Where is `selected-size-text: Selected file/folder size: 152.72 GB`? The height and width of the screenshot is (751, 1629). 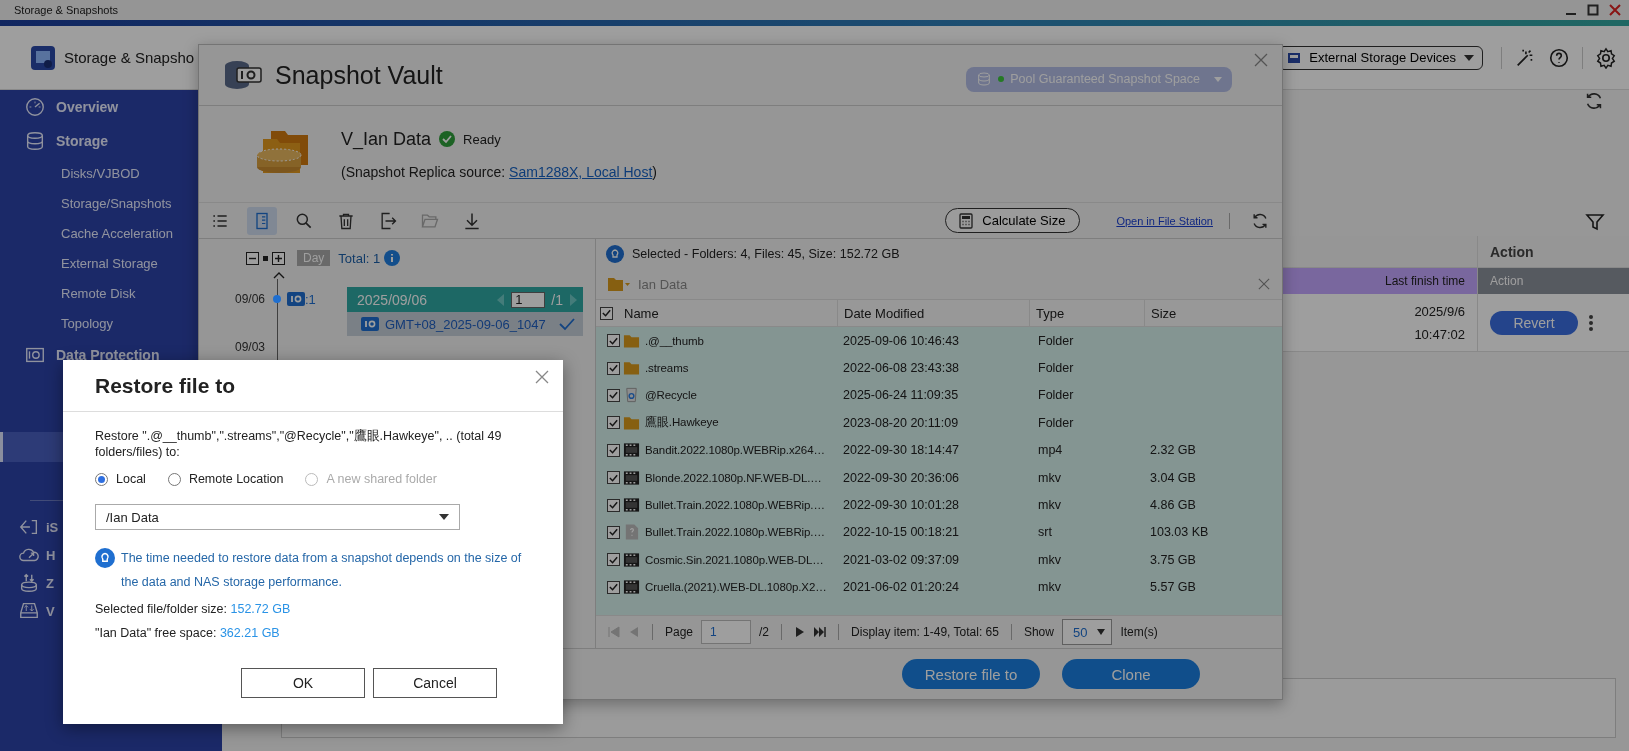
selected-size-text: Selected file/folder size: 152.72 GB is located at coordinates (193, 609).